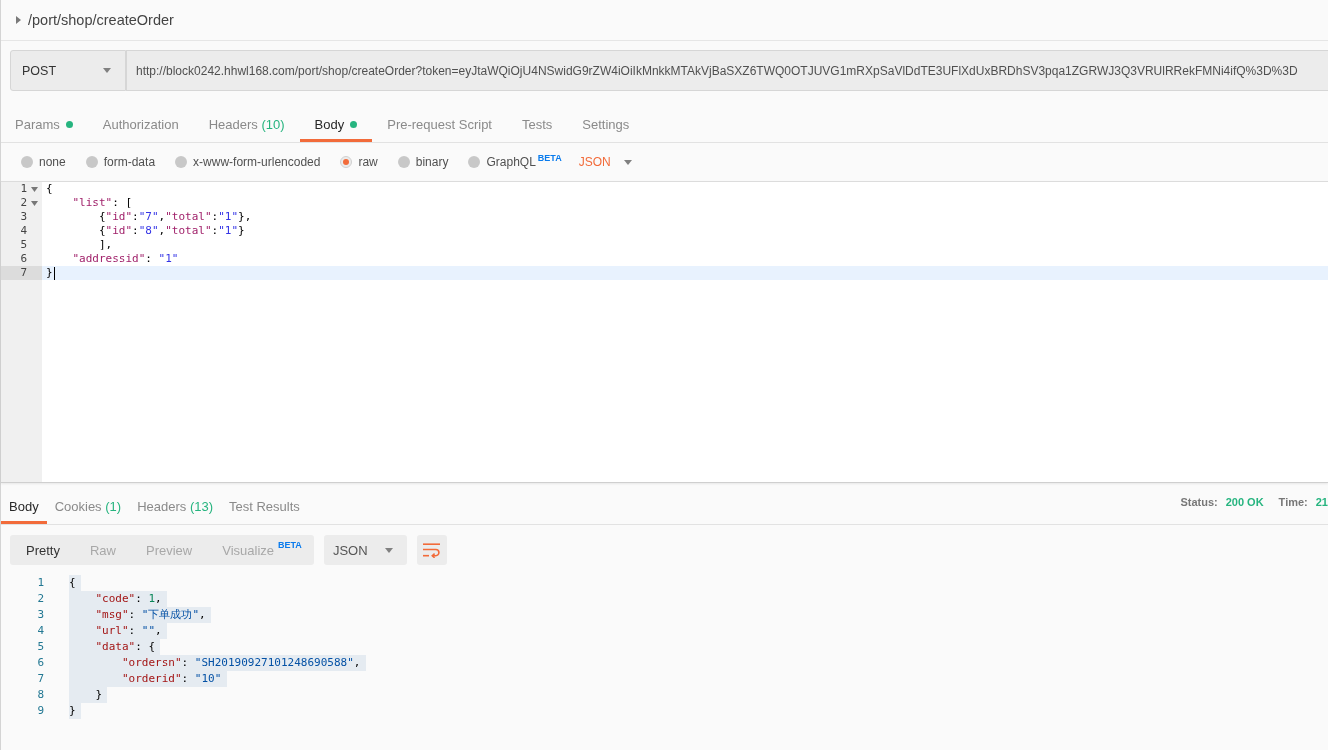  Describe the element at coordinates (49, 273) in the screenshot. I see `code-line: }` at that location.